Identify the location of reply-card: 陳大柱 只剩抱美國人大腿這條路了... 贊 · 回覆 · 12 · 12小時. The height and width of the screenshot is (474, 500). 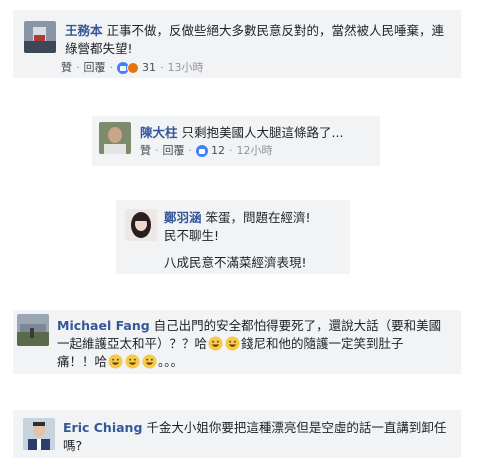
(236, 141).